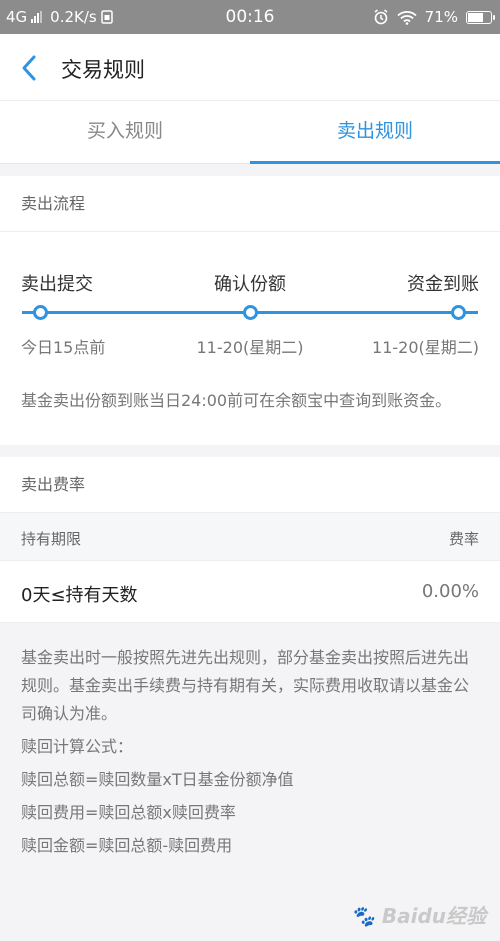  I want to click on column-fee-rate: 费率, so click(463, 539).